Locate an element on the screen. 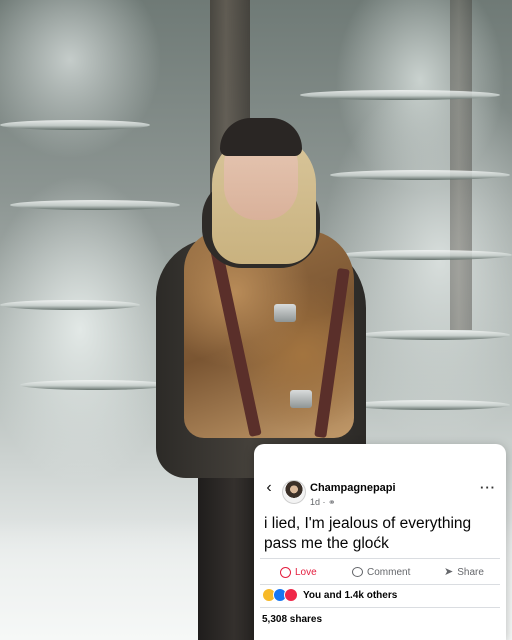 This screenshot has width=512, height=640. reactions-summary: You and 1.4k others is located at coordinates (329, 595).